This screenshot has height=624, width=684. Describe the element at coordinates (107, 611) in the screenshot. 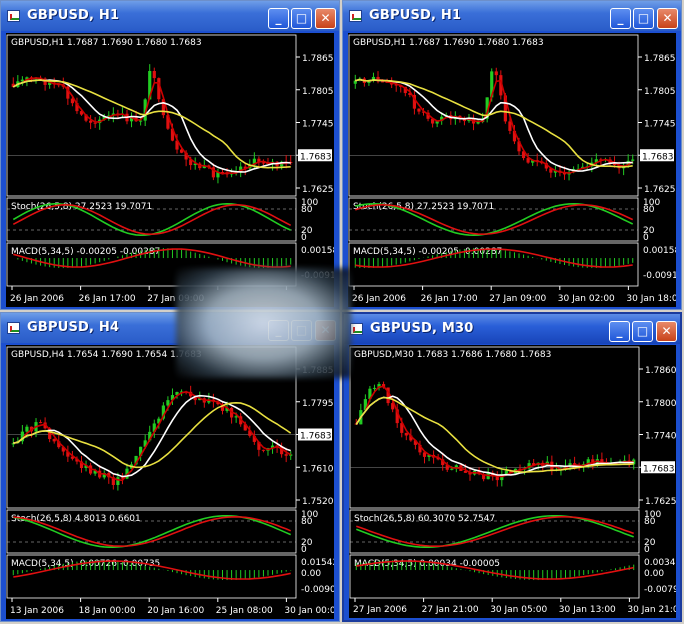

I see `time-tick-label: 18 Jan 00:00` at that location.